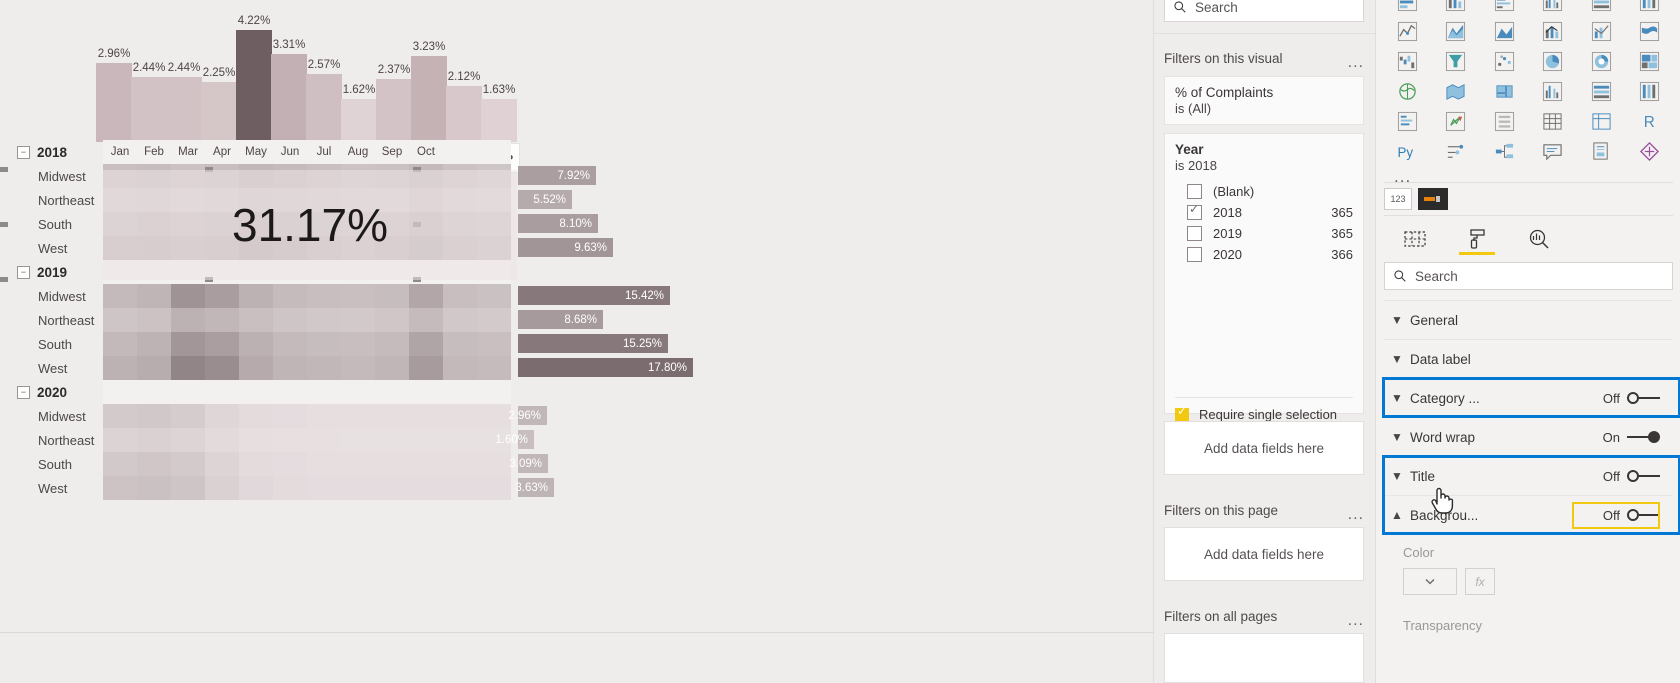 This screenshot has height=683, width=1680. I want to click on matrix-data-bar: 7.92%, so click(557, 175).